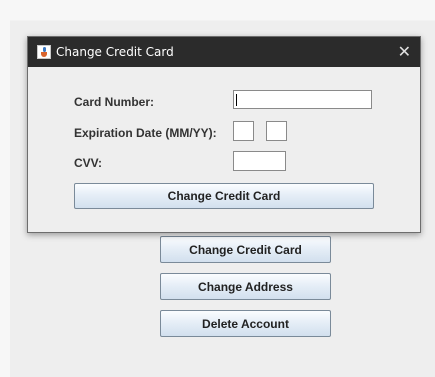 The width and height of the screenshot is (435, 377). What do you see at coordinates (115, 52) in the screenshot?
I see `dialog-title: Change Credit Card` at bounding box center [115, 52].